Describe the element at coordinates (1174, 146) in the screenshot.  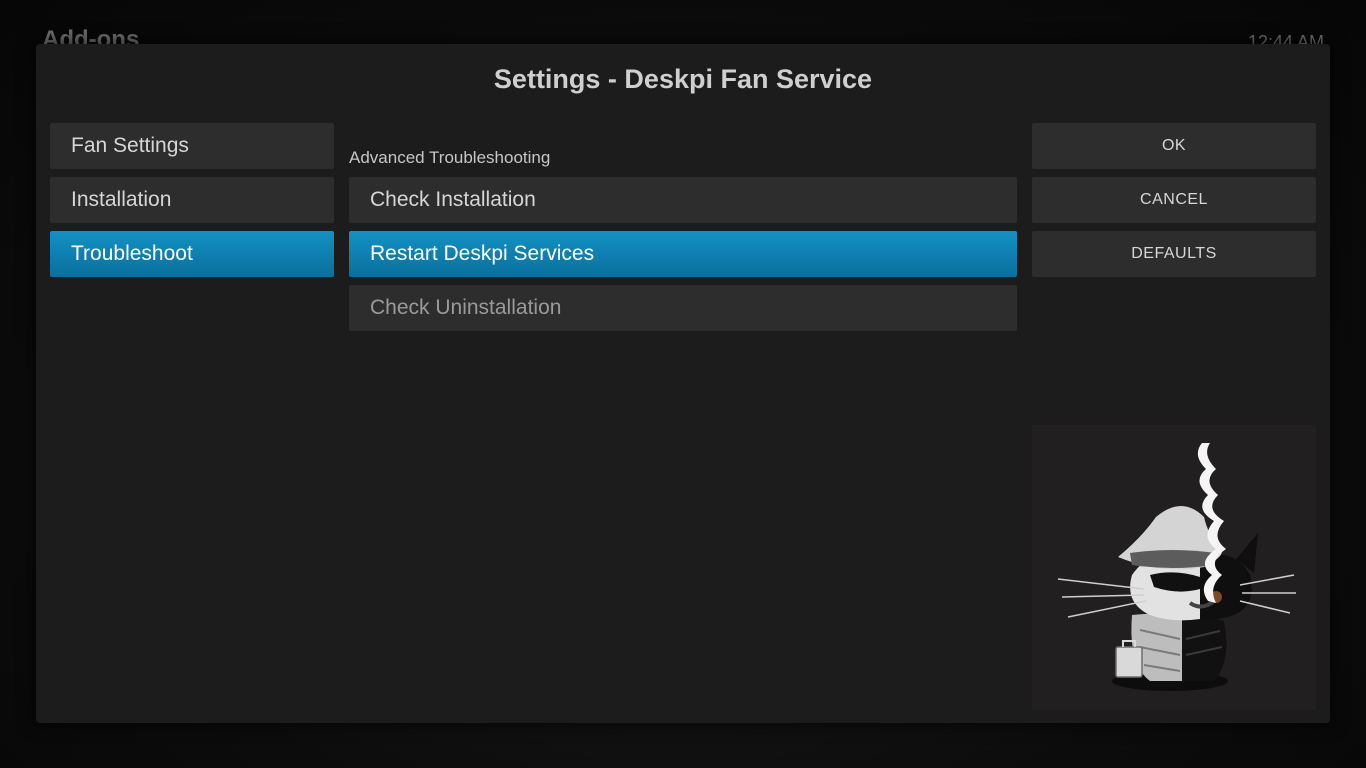
I see `ok-button: OK` at that location.